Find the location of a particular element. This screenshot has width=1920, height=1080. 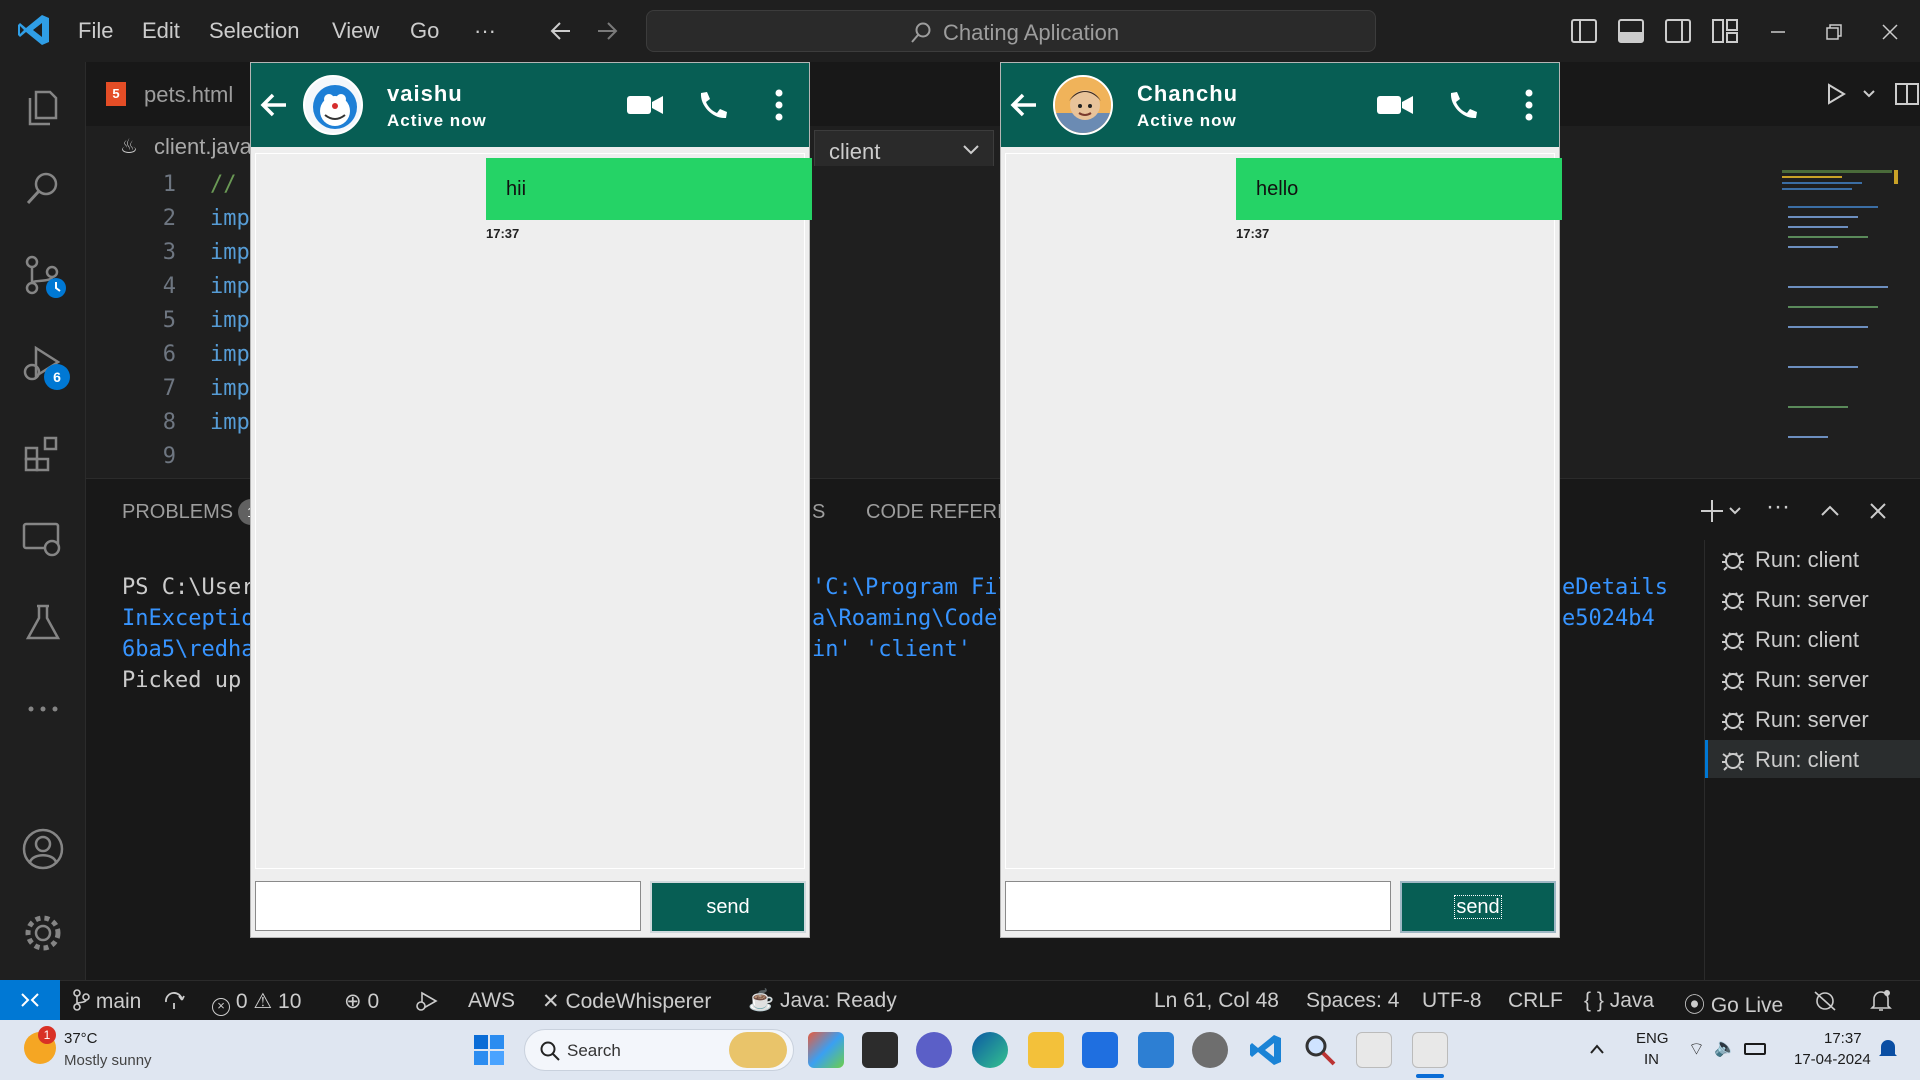

ports-status: ⊕ 0 is located at coordinates (361, 1001).